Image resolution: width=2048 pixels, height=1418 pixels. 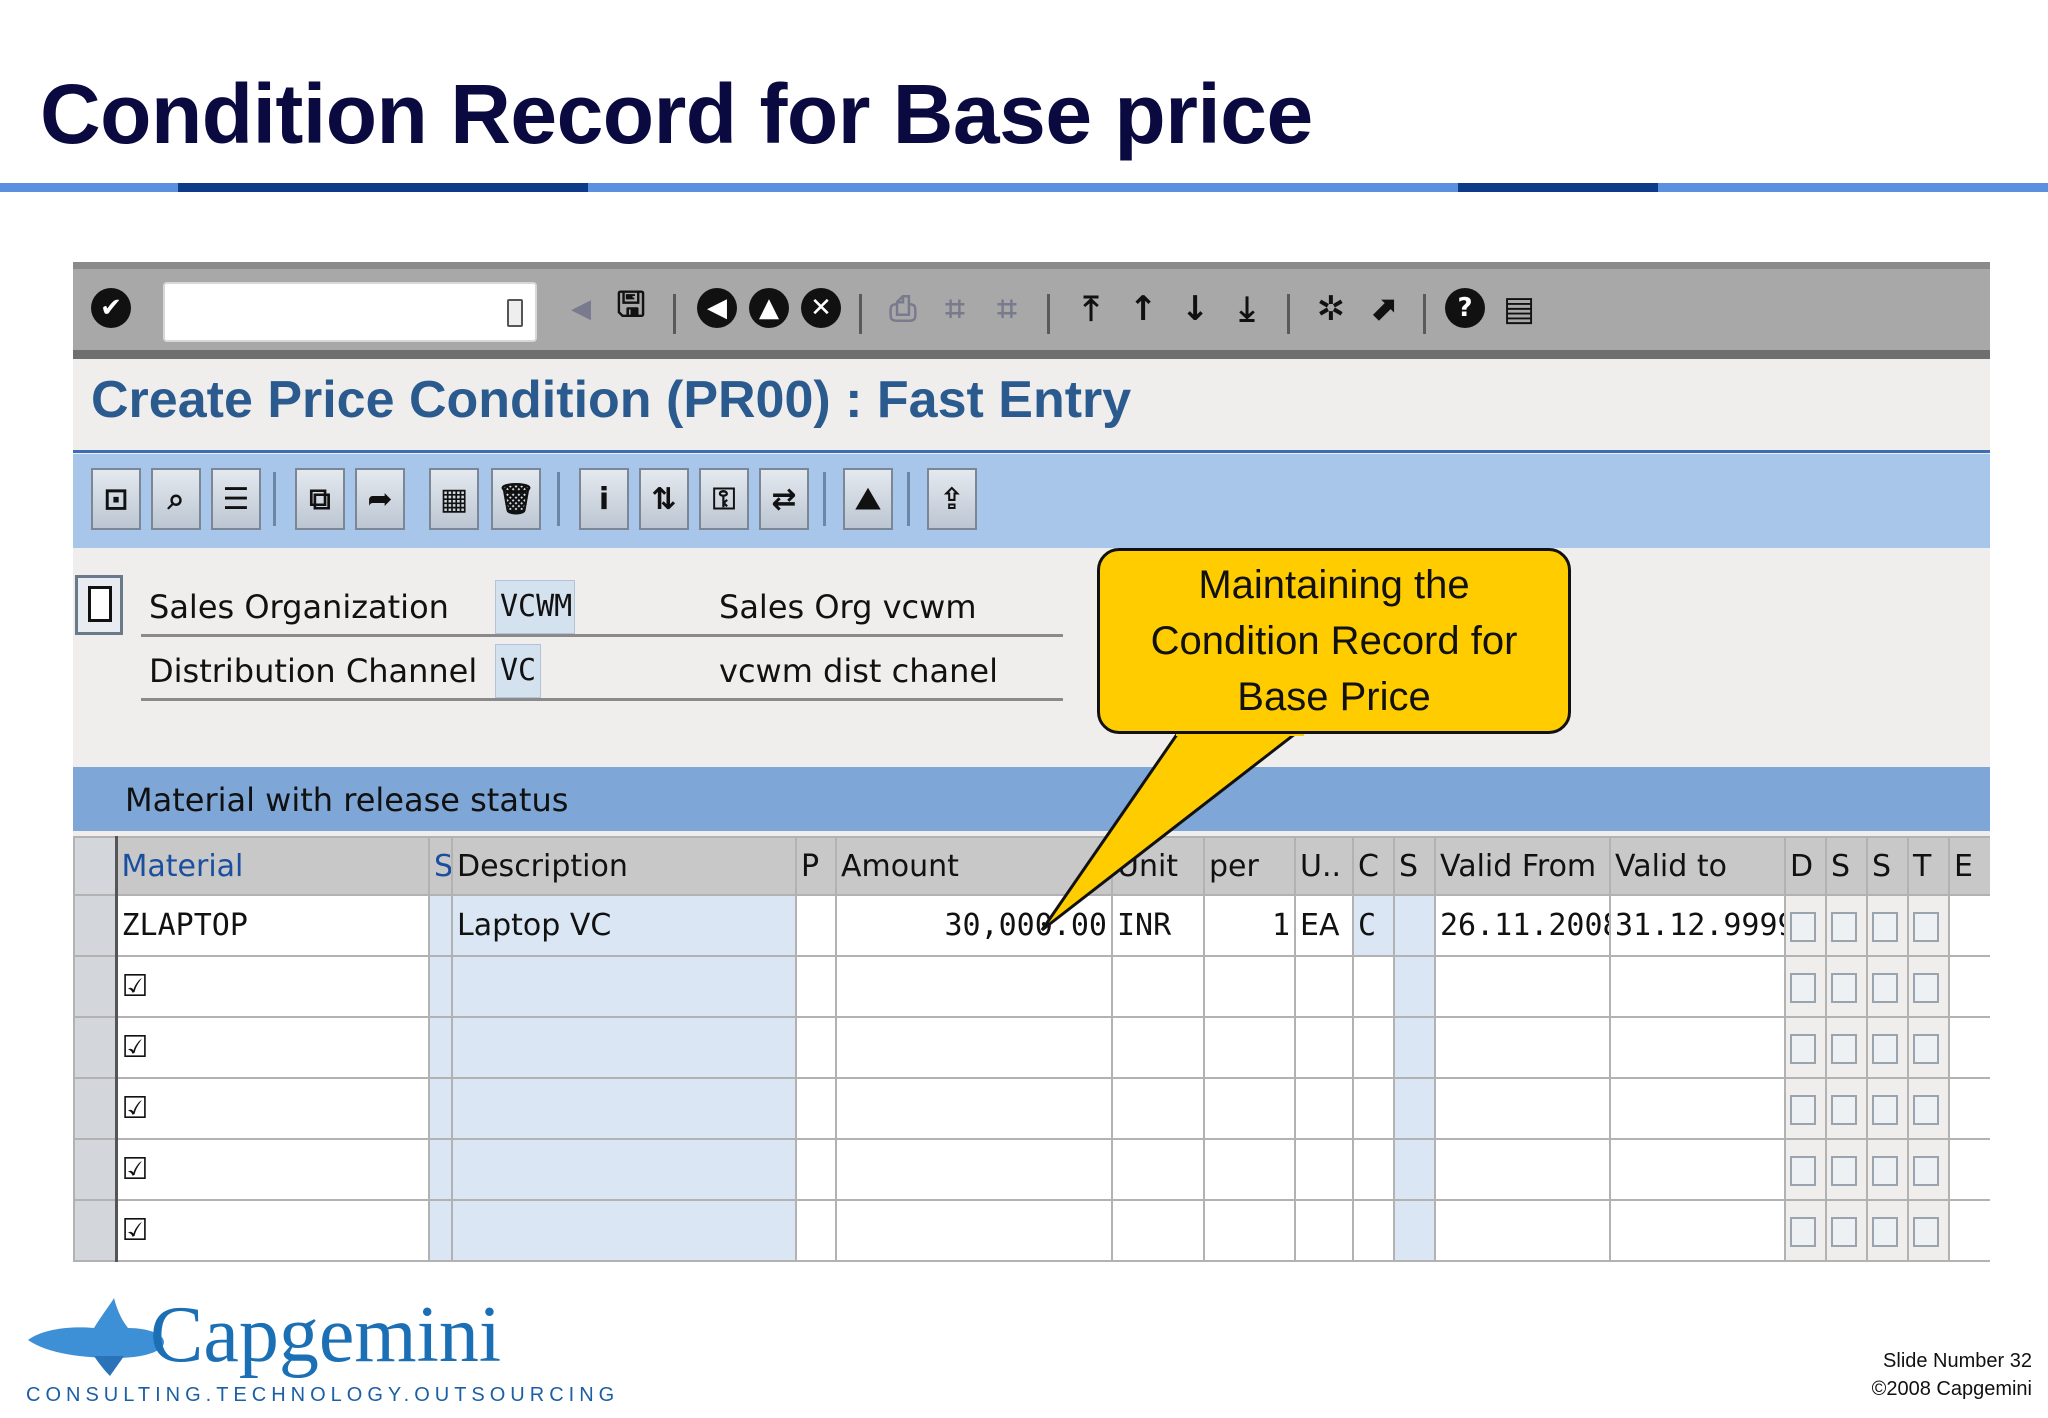 What do you see at coordinates (624, 866) in the screenshot?
I see `column-header-description: Description` at bounding box center [624, 866].